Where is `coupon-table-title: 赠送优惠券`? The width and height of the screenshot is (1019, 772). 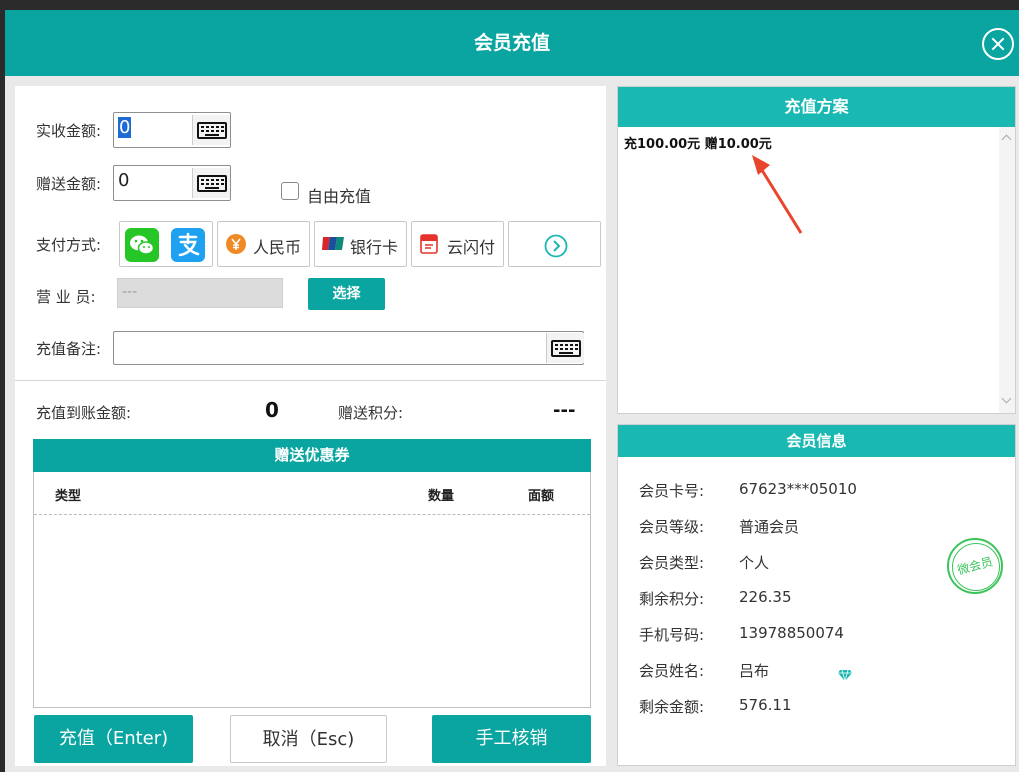 coupon-table-title: 赠送优惠券 is located at coordinates (312, 455).